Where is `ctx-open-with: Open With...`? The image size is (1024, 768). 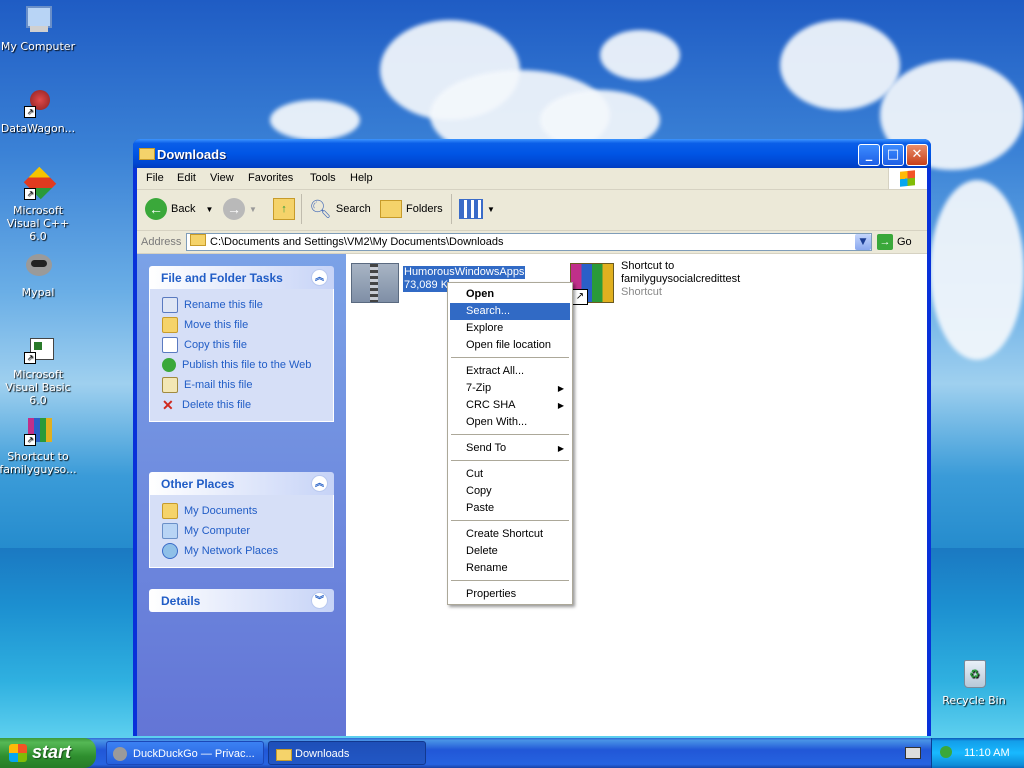
ctx-open-with: Open With... is located at coordinates (510, 422).